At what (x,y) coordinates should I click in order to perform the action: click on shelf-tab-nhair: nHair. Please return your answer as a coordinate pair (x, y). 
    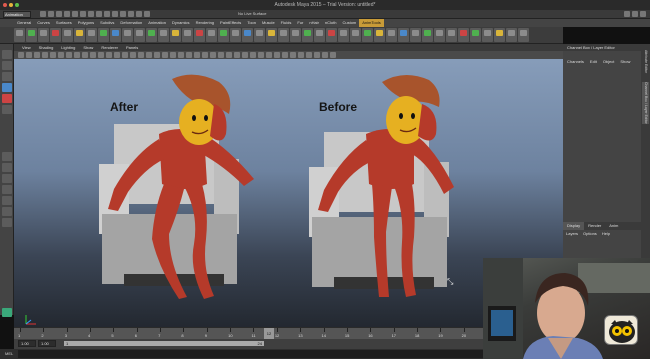
    Looking at the image, I should click on (314, 23).